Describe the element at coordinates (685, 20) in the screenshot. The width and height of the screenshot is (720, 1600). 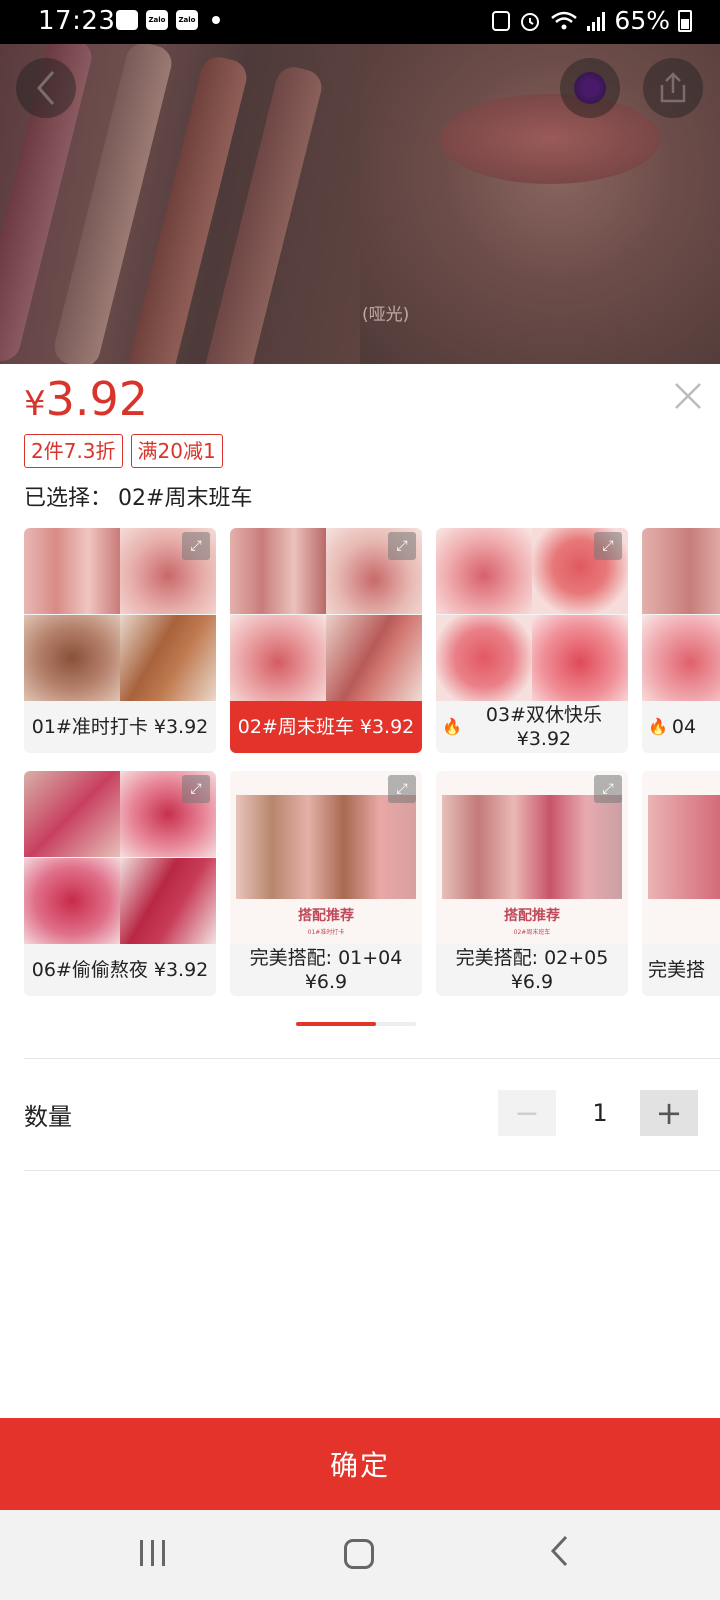
I see `battery-icon` at that location.